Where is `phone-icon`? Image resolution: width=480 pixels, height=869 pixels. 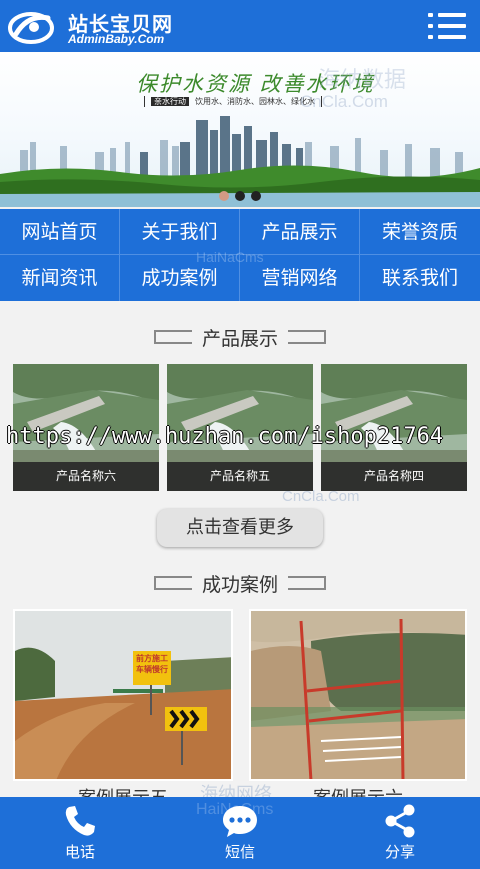 phone-icon is located at coordinates (80, 821).